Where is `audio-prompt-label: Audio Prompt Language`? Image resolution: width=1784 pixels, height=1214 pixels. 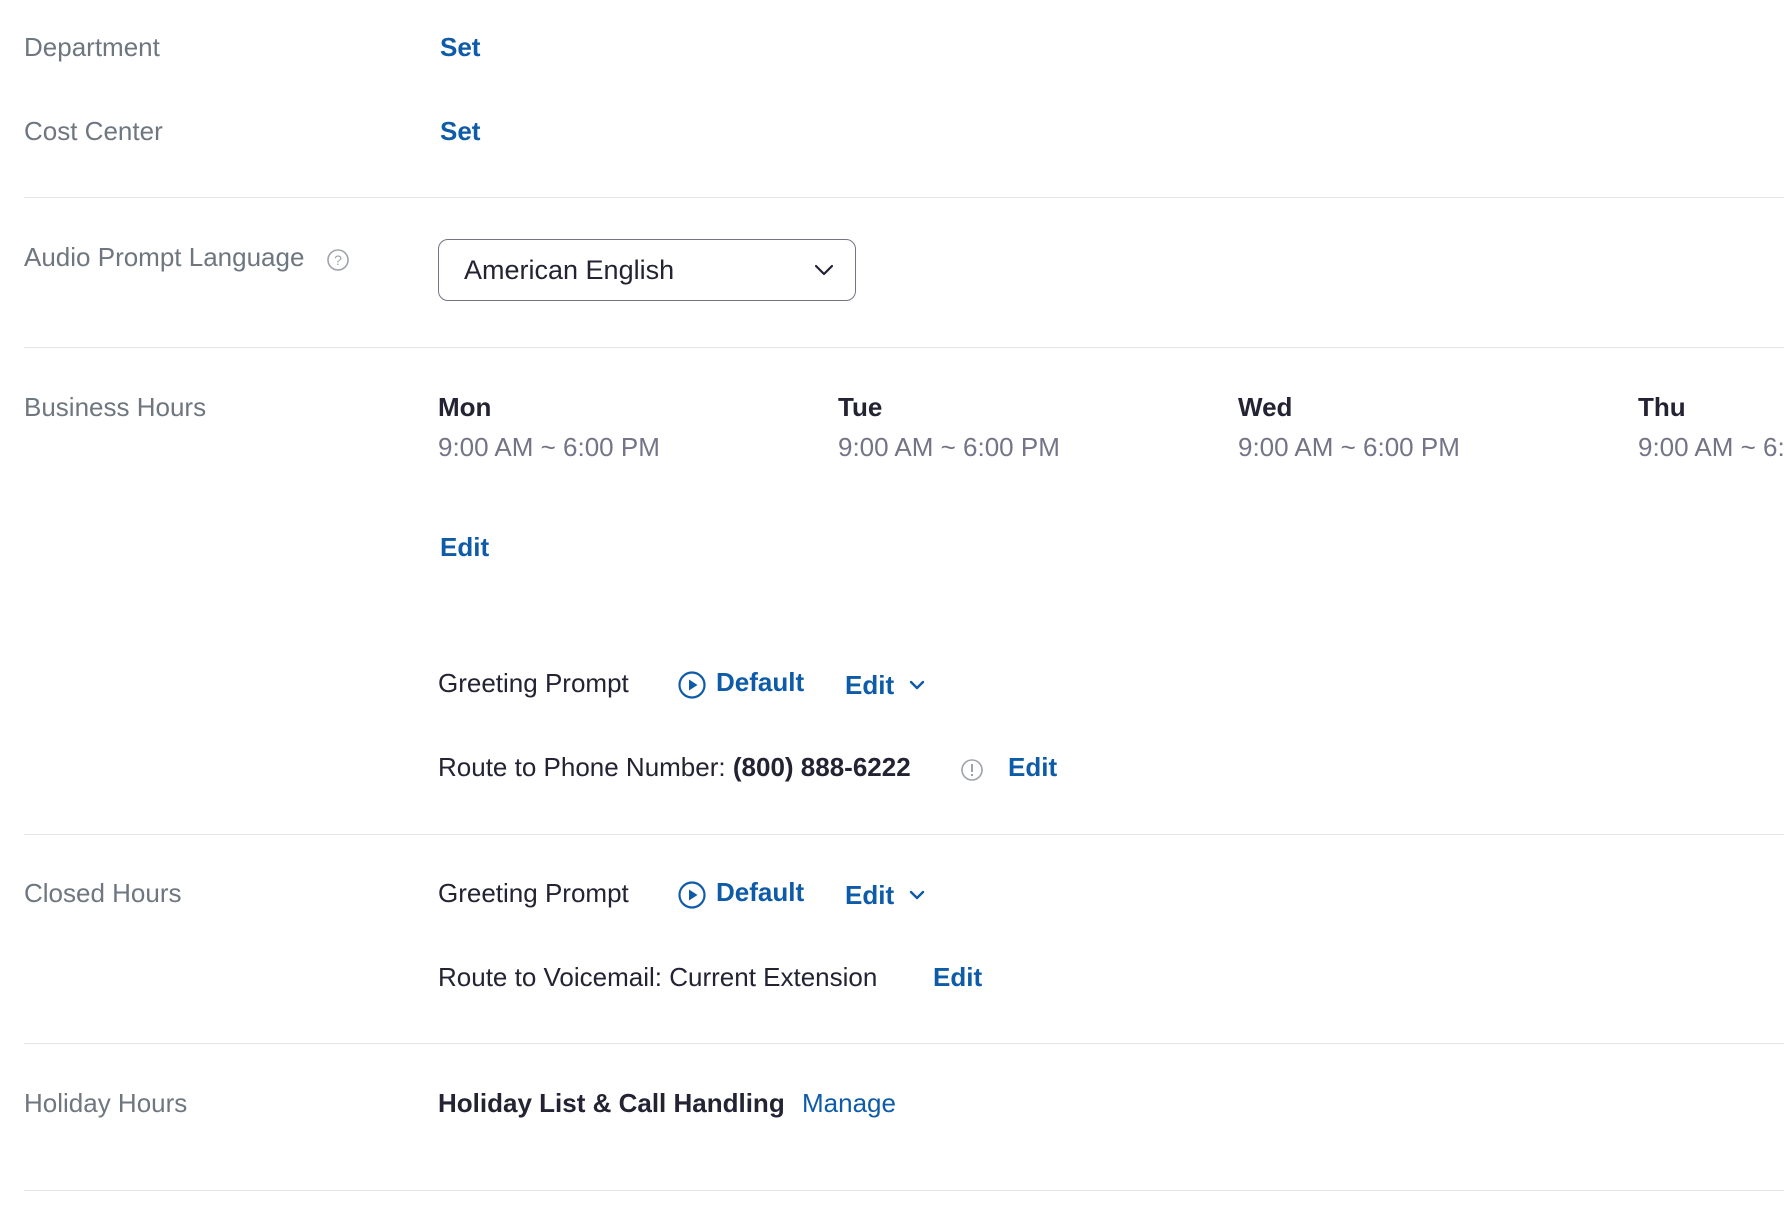 audio-prompt-label: Audio Prompt Language is located at coordinates (164, 257).